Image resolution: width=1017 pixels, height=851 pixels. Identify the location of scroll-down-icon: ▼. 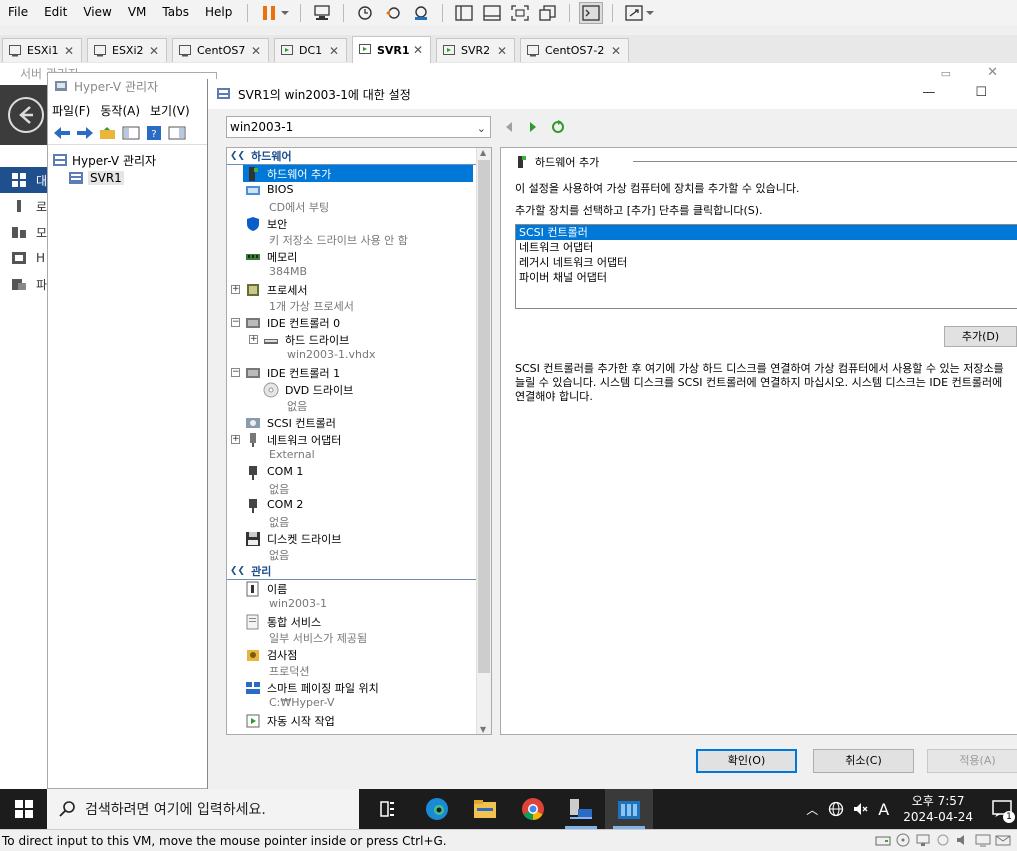
(483, 729).